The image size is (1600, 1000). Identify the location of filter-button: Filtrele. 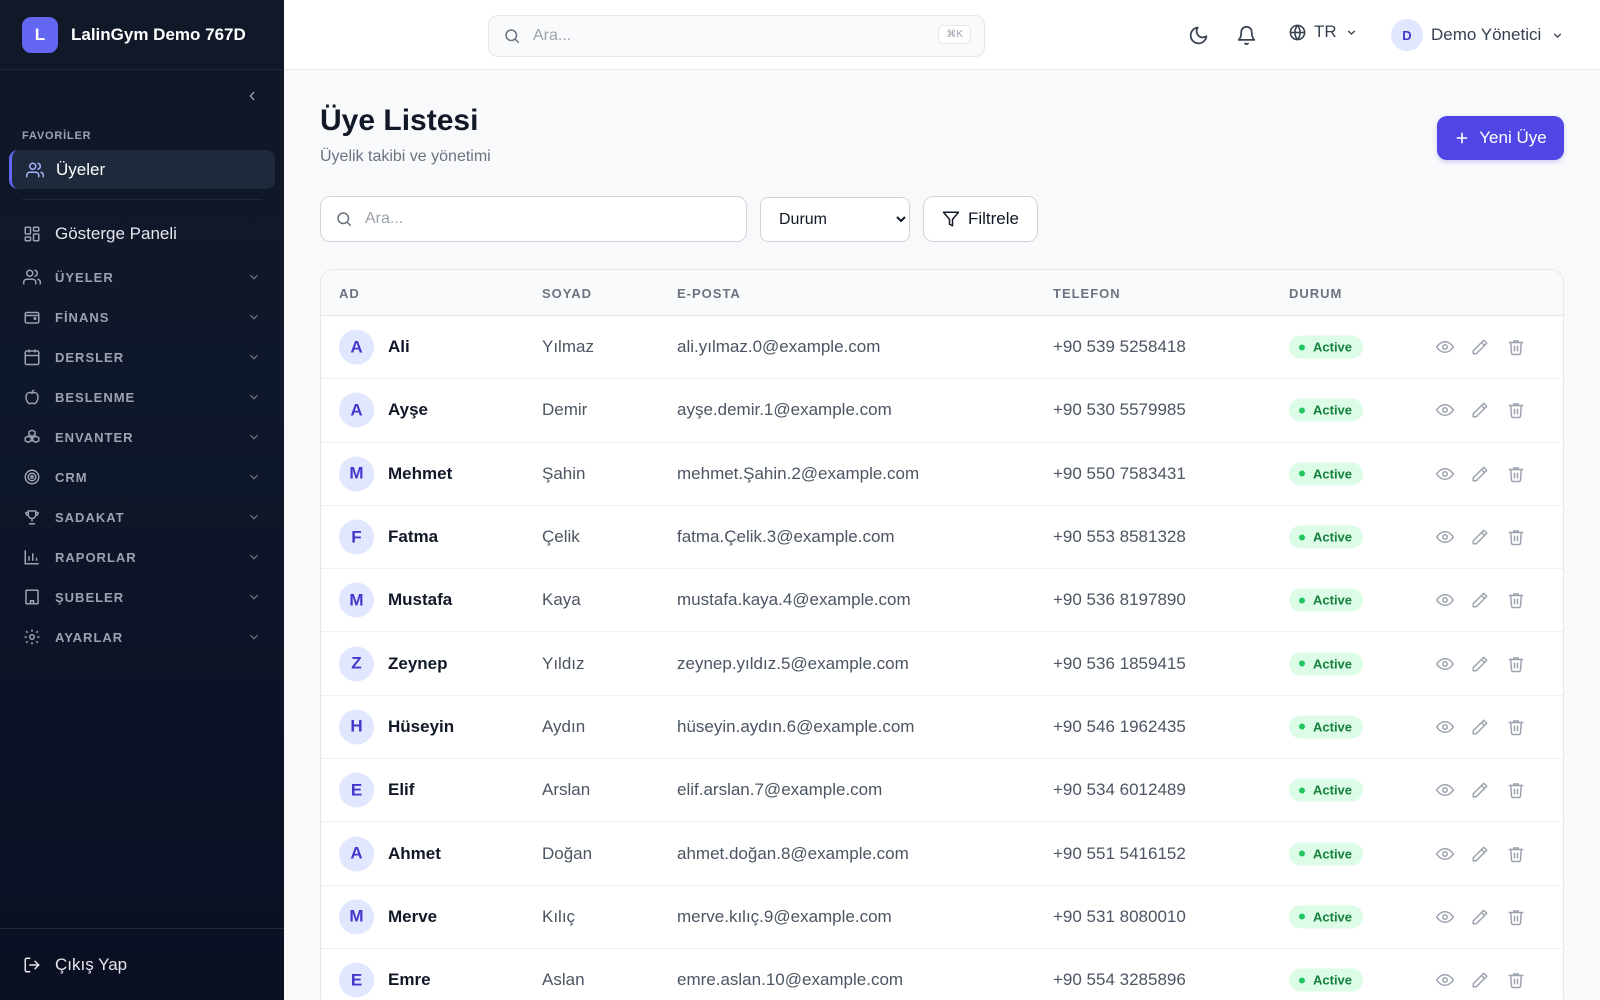
(980, 219).